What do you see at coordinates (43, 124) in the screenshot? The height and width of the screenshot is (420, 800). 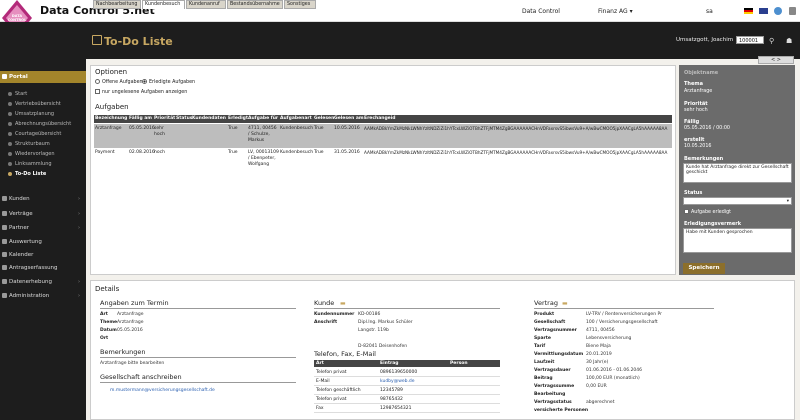 I see `sidebar-sub-abrechnung: Abrechnungsübersicht` at bounding box center [43, 124].